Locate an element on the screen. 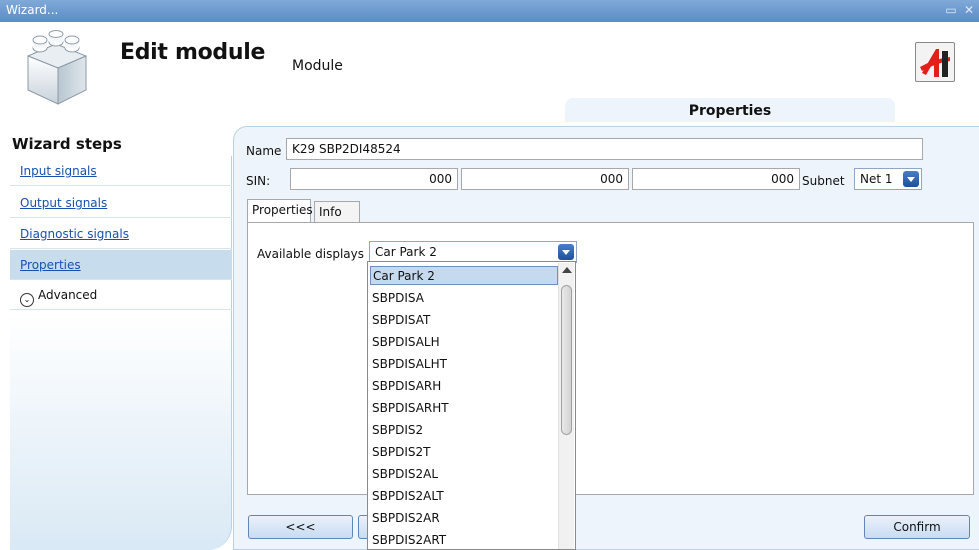 The height and width of the screenshot is (550, 979). dropdown-option: SBPDISARHT is located at coordinates (464, 408).